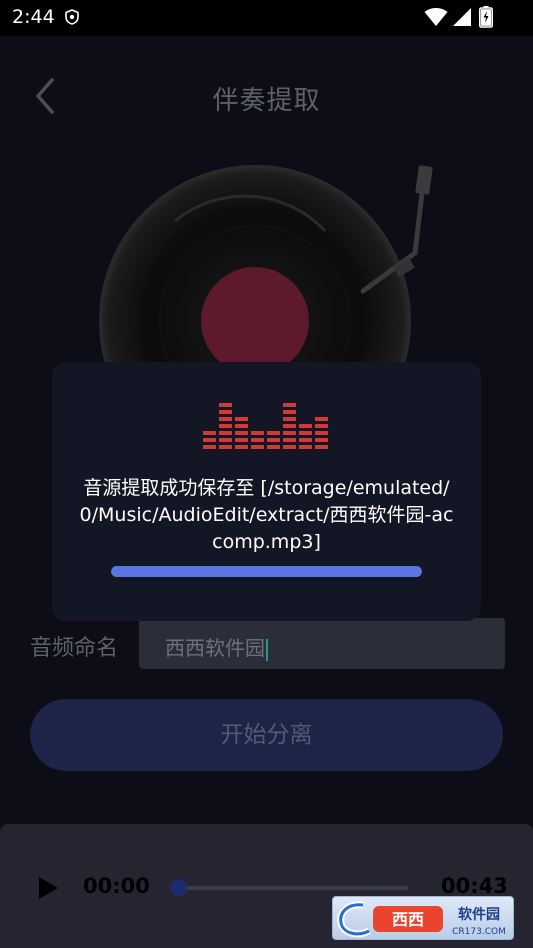 The image size is (533, 948). What do you see at coordinates (267, 649) in the screenshot?
I see `text-cursor` at bounding box center [267, 649].